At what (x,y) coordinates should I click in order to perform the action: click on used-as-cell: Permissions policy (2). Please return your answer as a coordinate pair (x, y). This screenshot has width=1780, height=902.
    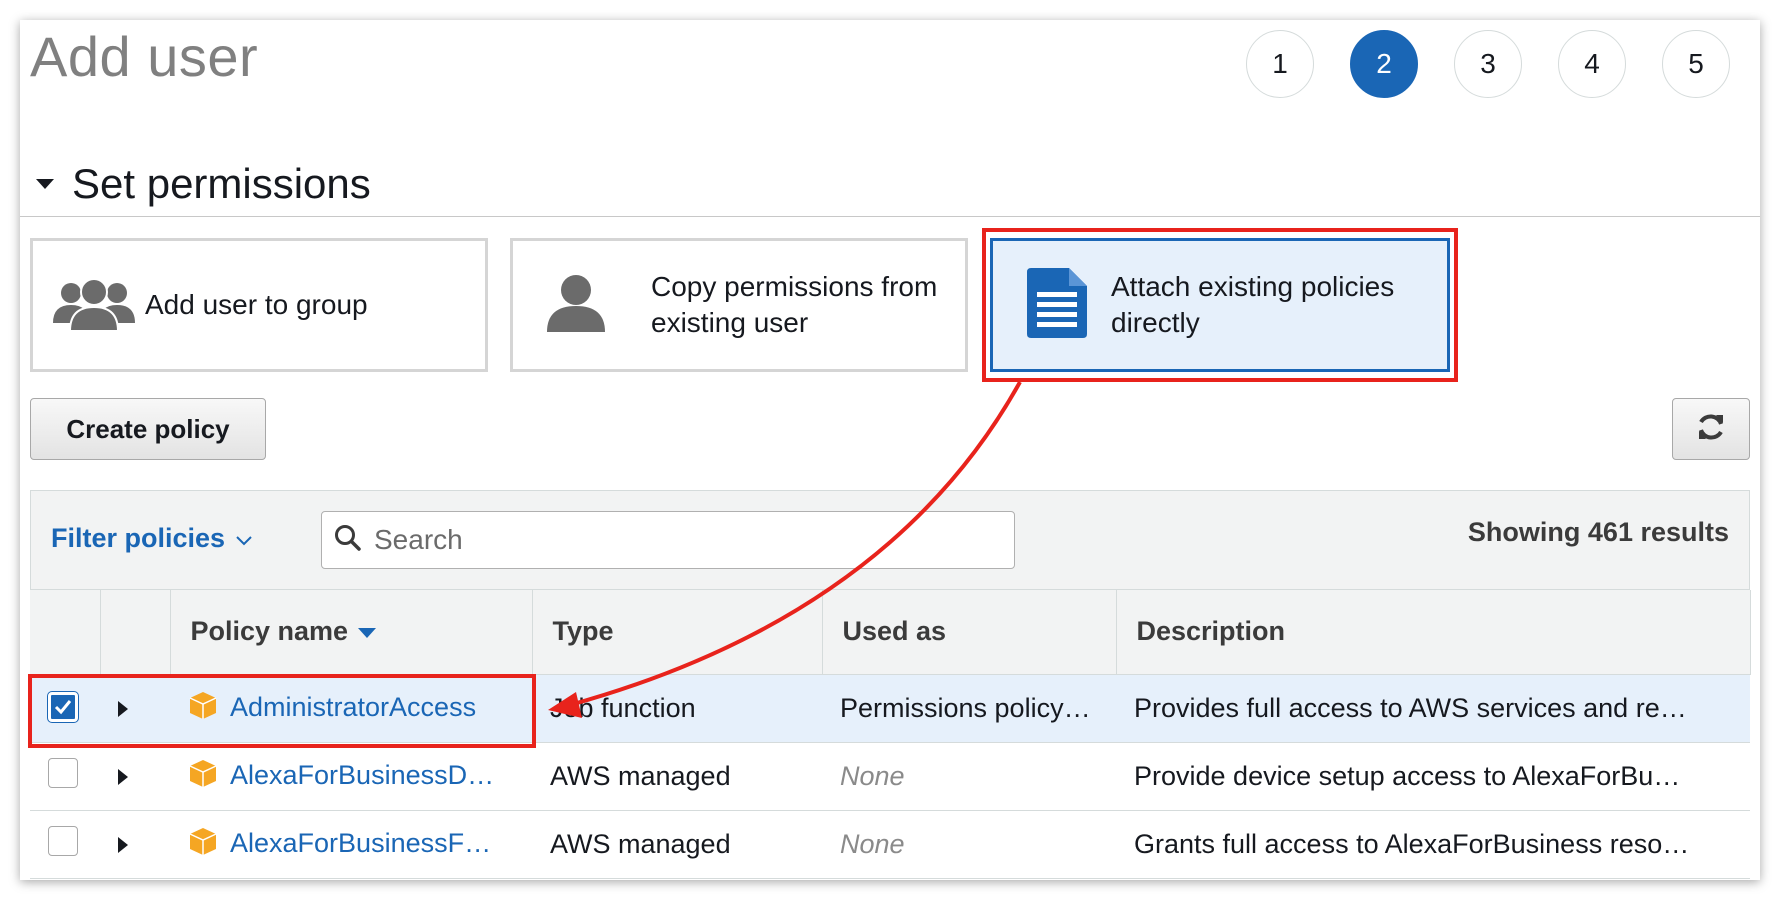
    Looking at the image, I should click on (969, 708).